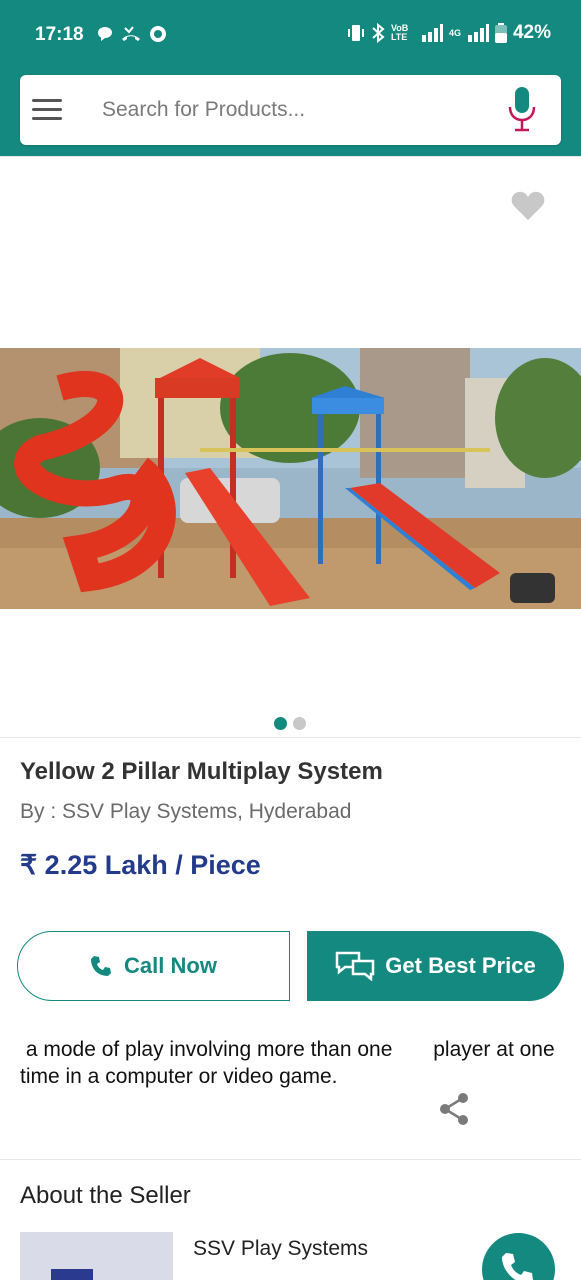  I want to click on chat-bubble-icon, so click(105, 34).